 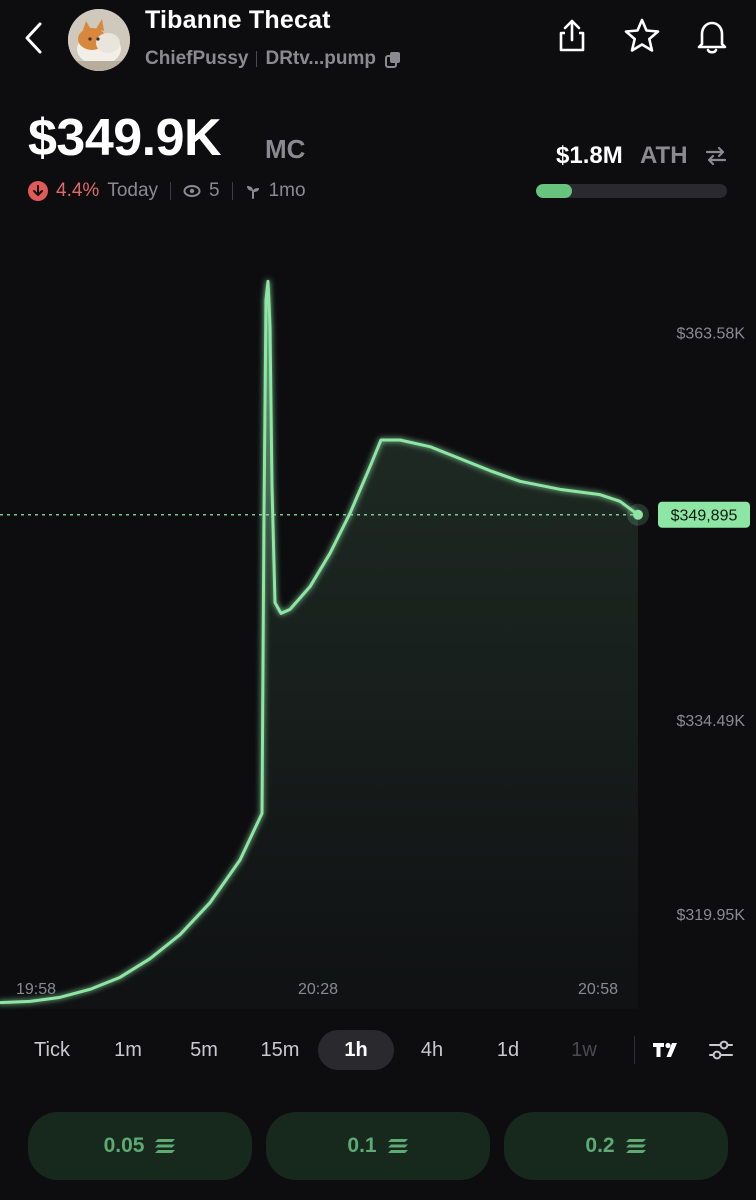 What do you see at coordinates (710, 721) in the screenshot?
I see `y-tick-label: $334.49K` at bounding box center [710, 721].